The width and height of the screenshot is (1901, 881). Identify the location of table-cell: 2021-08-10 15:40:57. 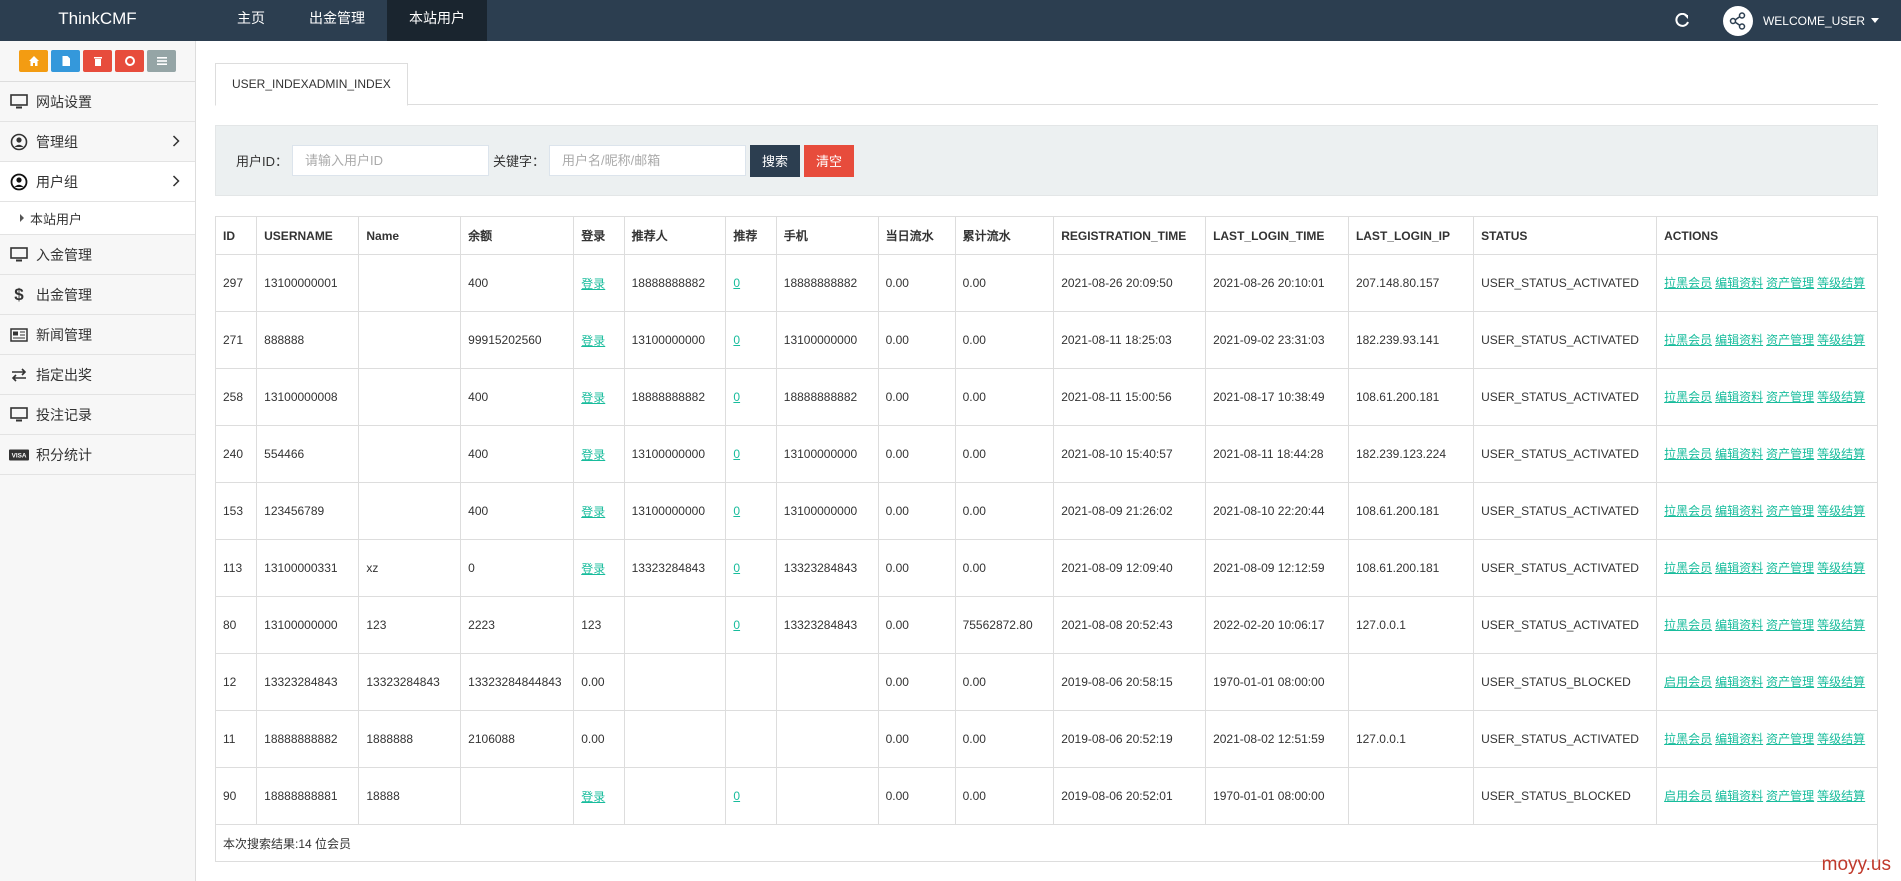
(1130, 454).